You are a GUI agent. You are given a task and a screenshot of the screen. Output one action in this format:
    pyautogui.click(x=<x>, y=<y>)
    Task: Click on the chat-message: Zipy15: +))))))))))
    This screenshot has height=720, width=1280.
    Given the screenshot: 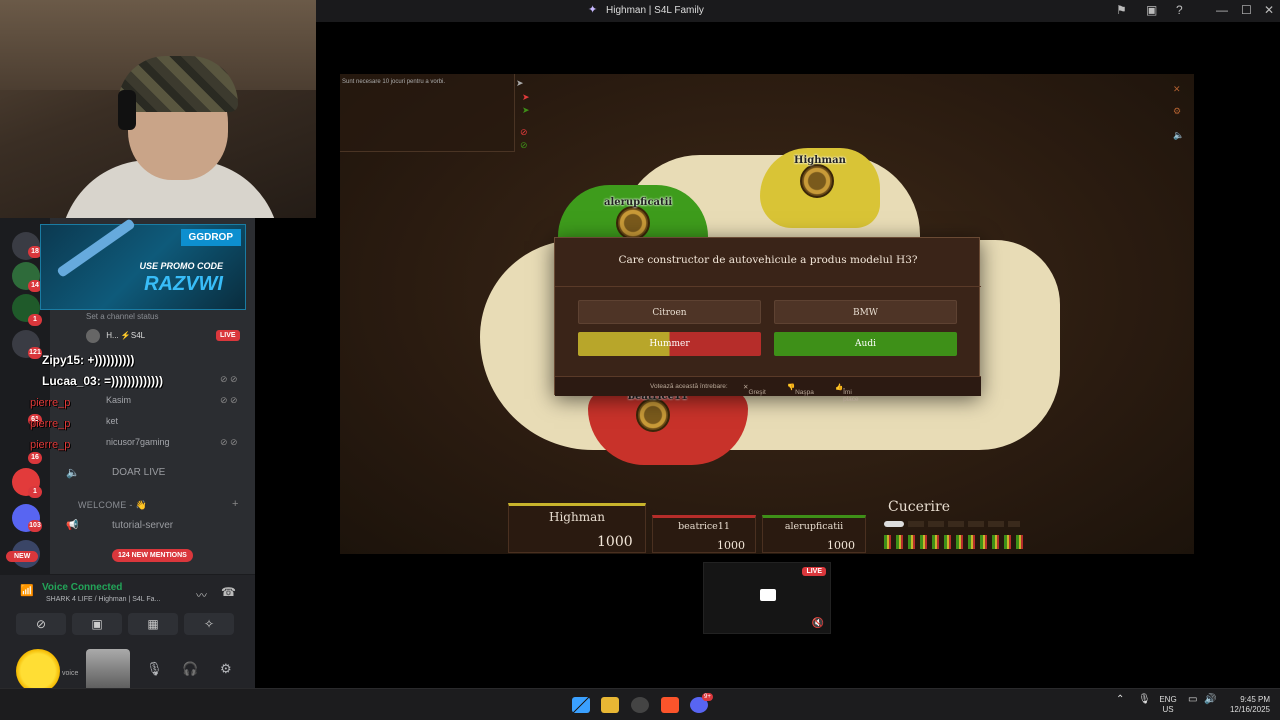 What is the action you would take?
    pyautogui.click(x=88, y=360)
    